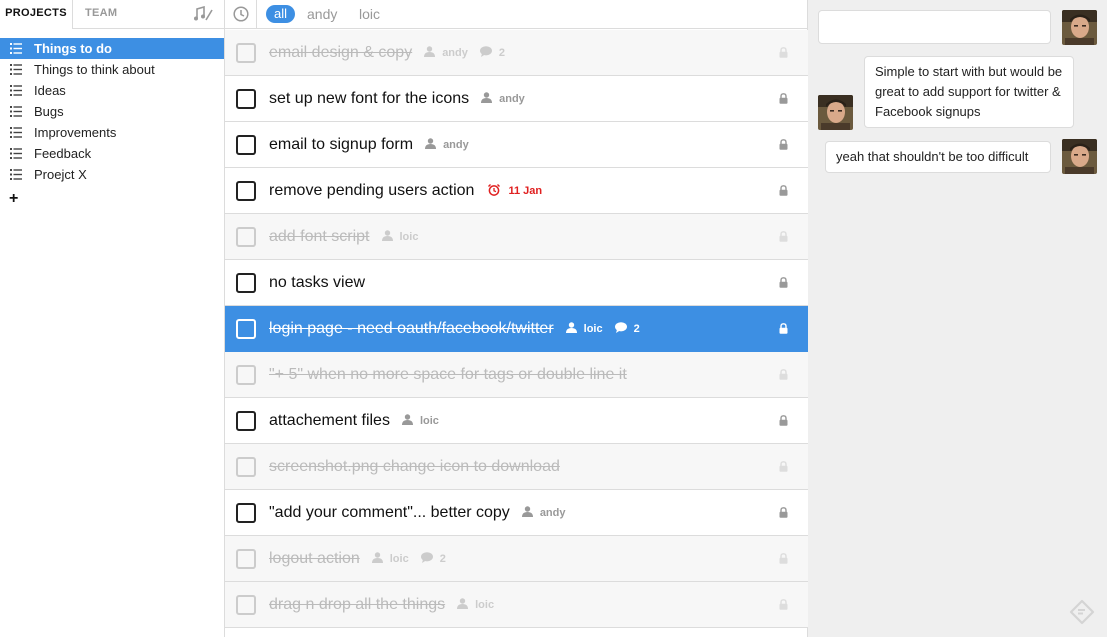 The height and width of the screenshot is (637, 1107). Describe the element at coordinates (101, 14) in the screenshot. I see `tab-team: TEAM` at that location.